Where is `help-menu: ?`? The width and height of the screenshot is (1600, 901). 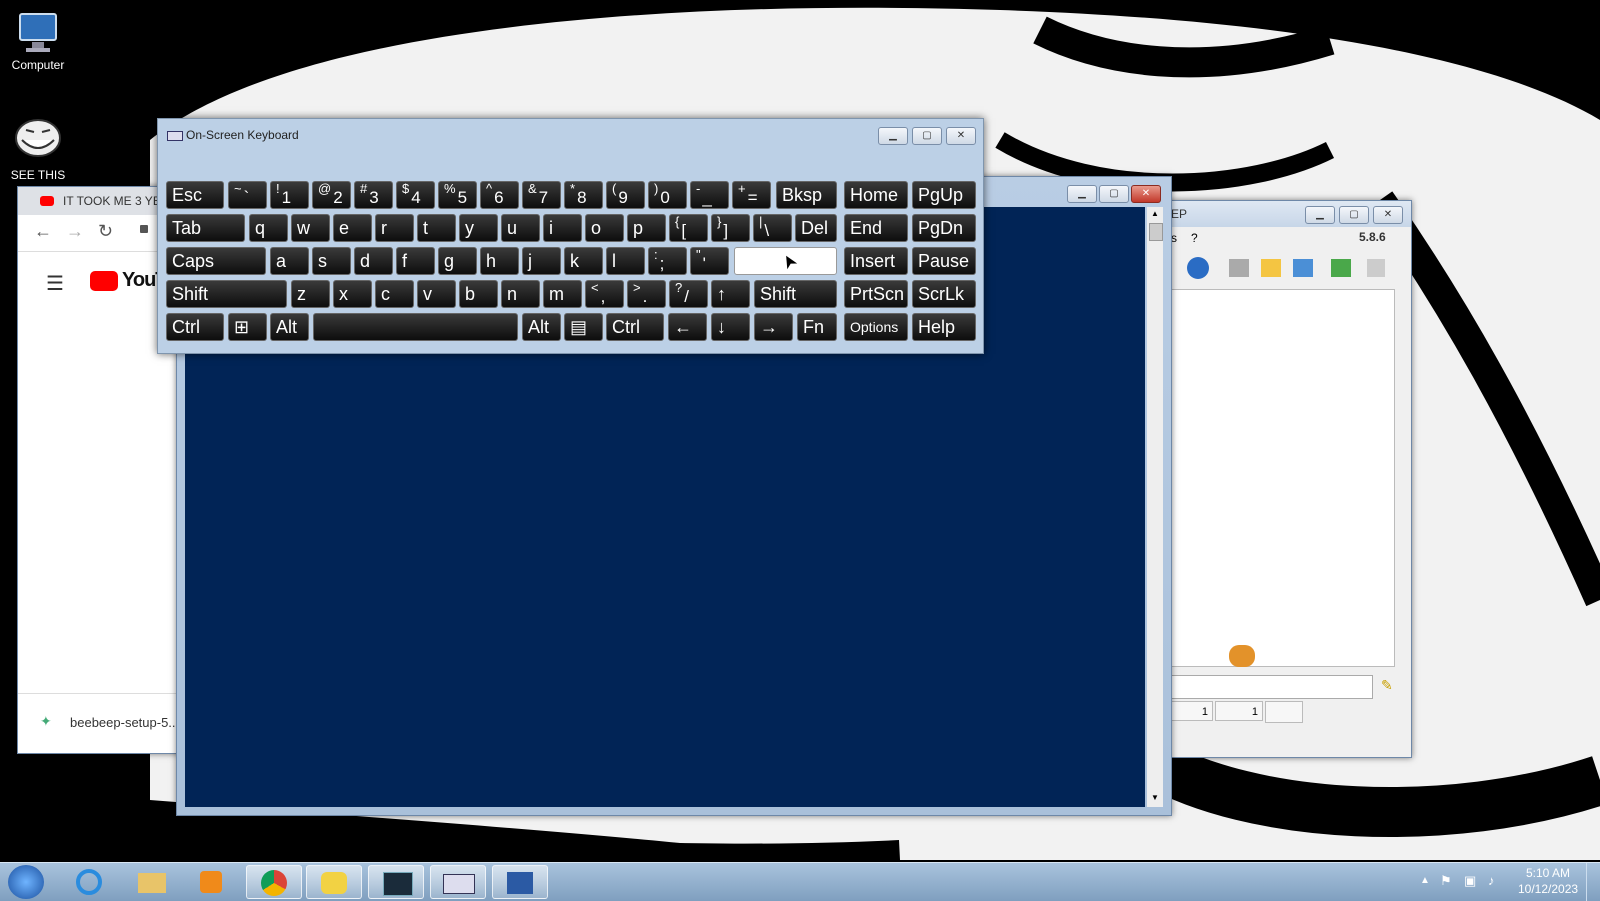
help-menu: ? is located at coordinates (1194, 238).